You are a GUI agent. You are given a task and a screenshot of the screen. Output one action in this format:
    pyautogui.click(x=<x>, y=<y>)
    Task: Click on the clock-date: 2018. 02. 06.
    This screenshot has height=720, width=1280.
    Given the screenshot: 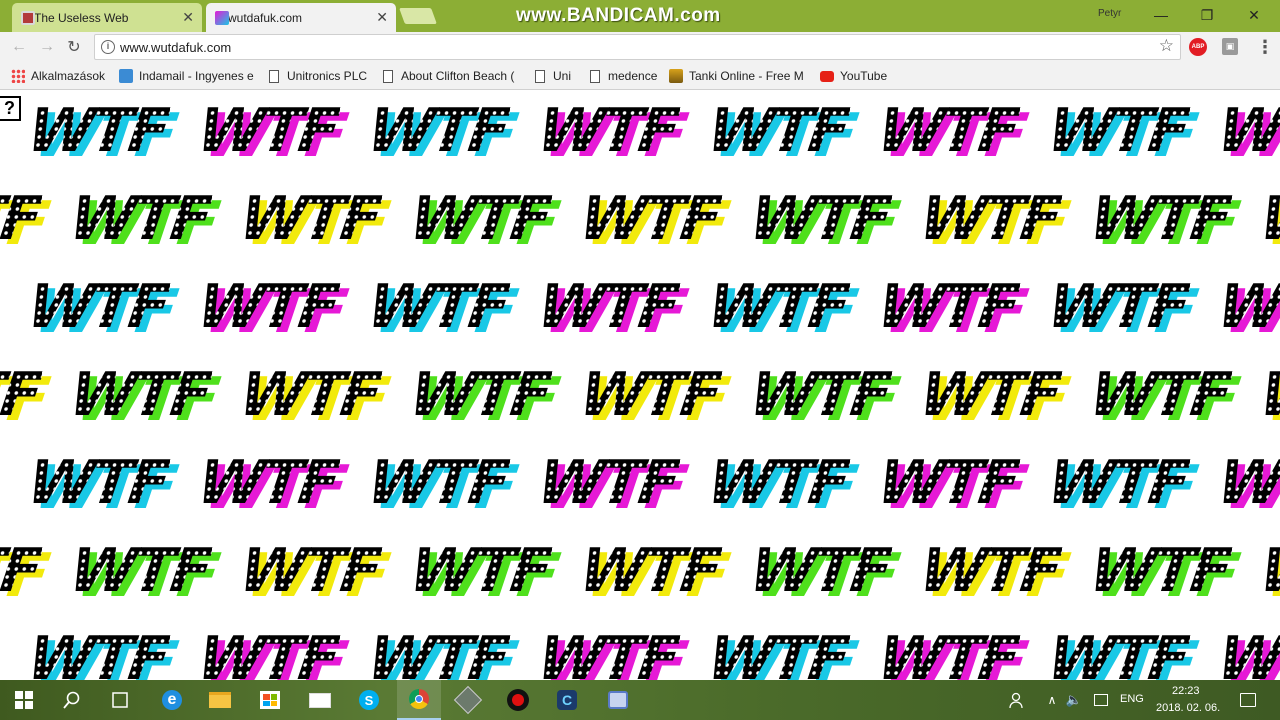 What is the action you would take?
    pyautogui.click(x=1188, y=708)
    